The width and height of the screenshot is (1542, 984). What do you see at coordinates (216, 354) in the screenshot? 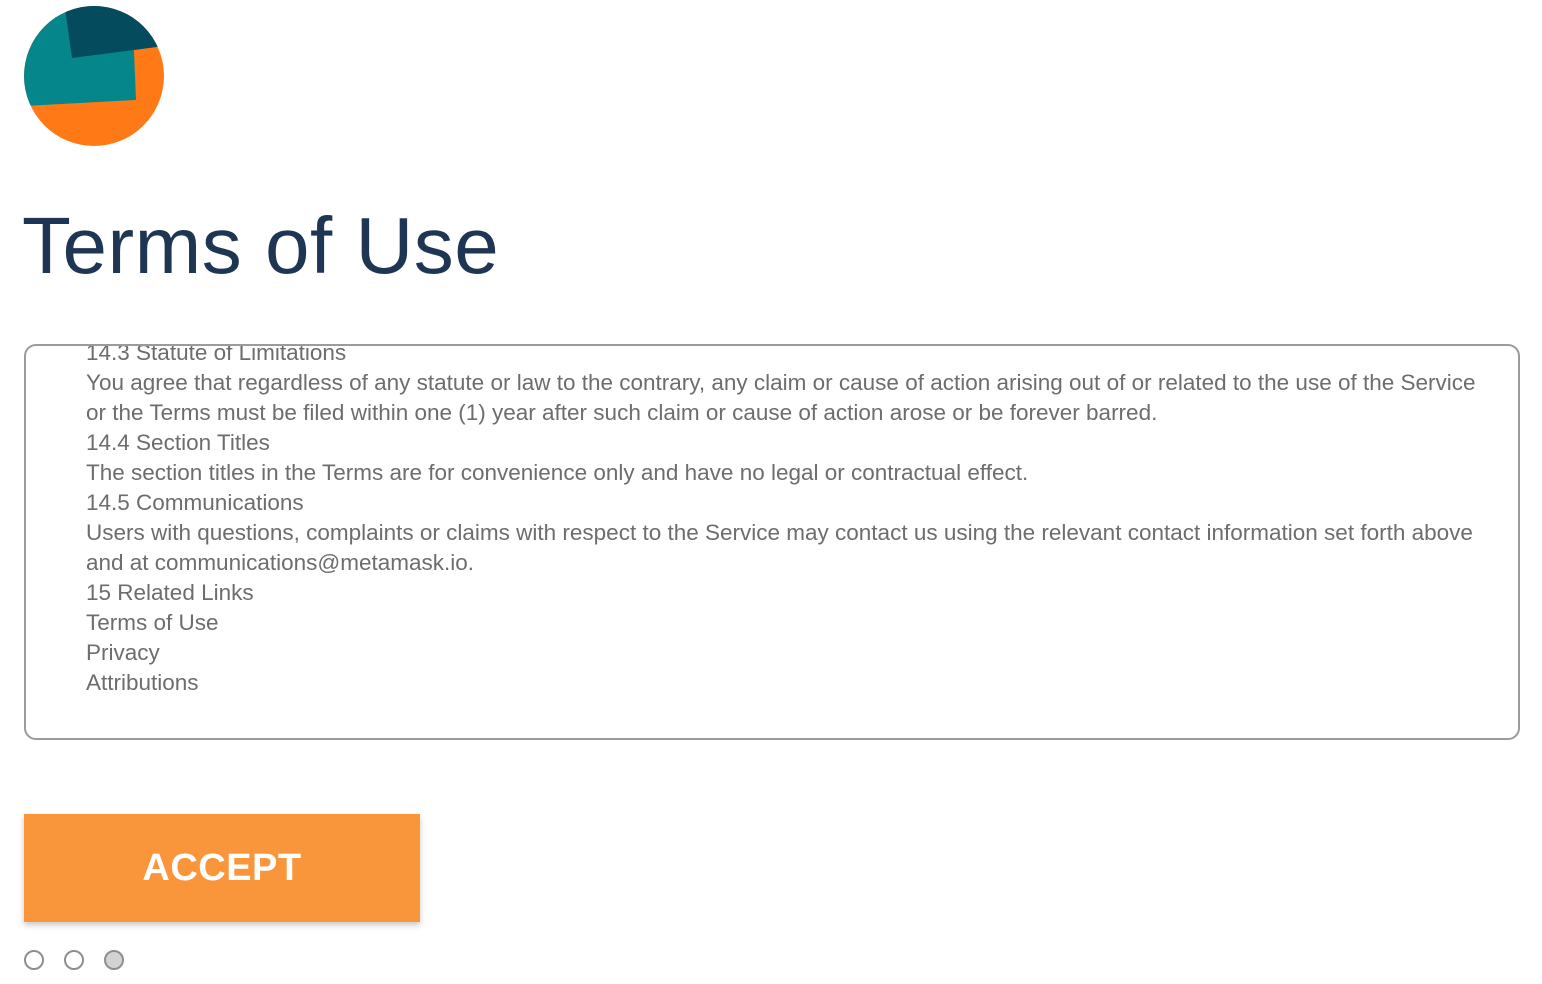
I see `section-heading: 14.3 Statute of Limitations` at bounding box center [216, 354].